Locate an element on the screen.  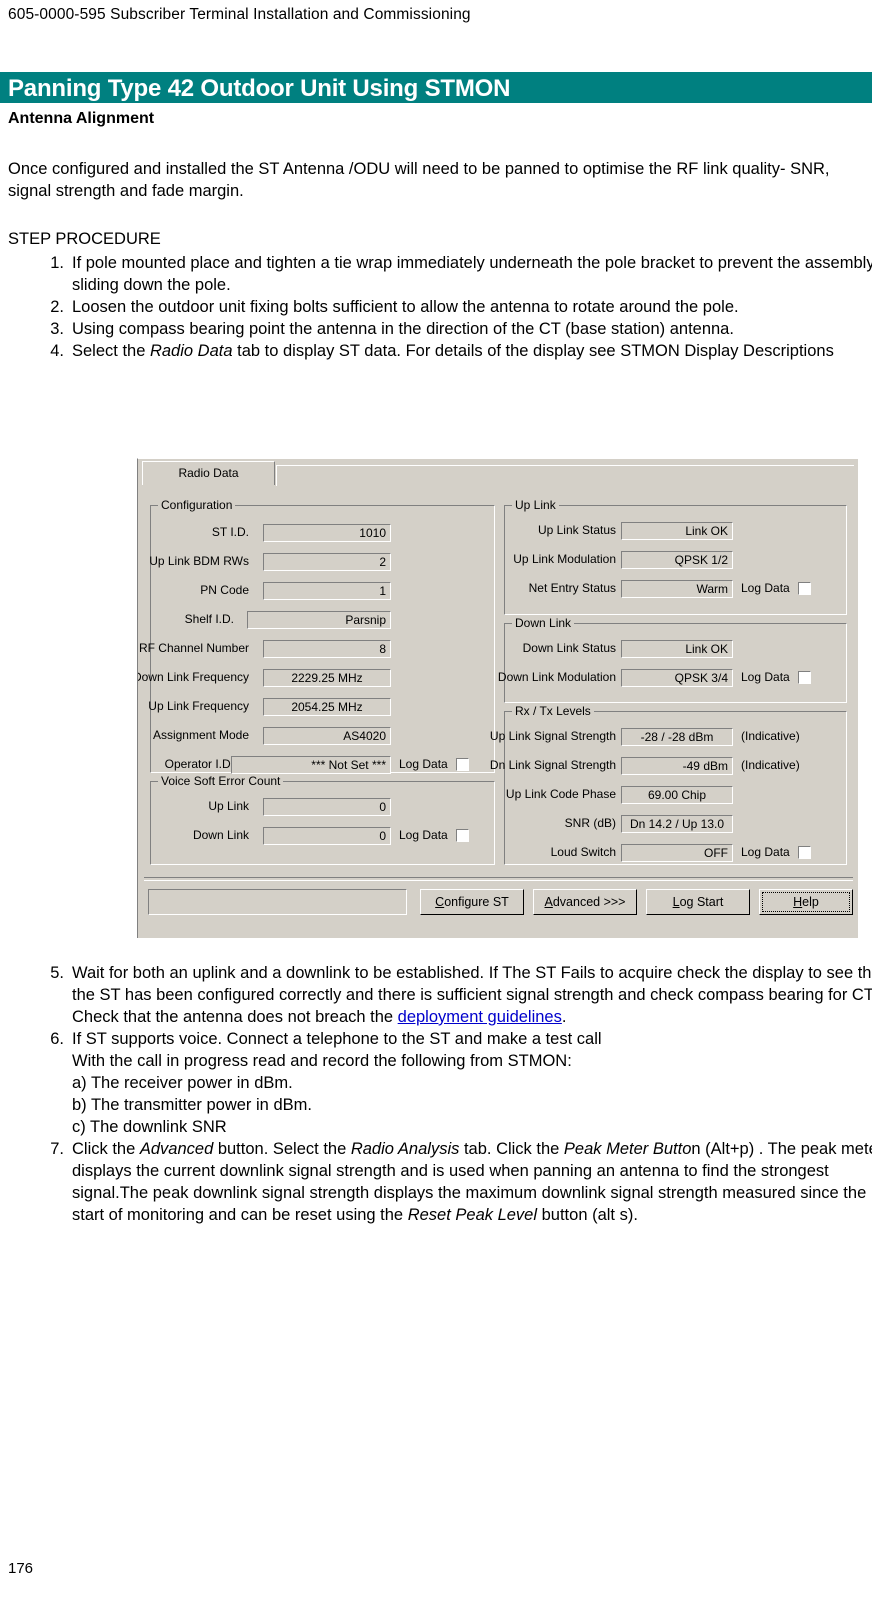
label-log-data-operator-id: Log Data is located at coordinates (423, 764).